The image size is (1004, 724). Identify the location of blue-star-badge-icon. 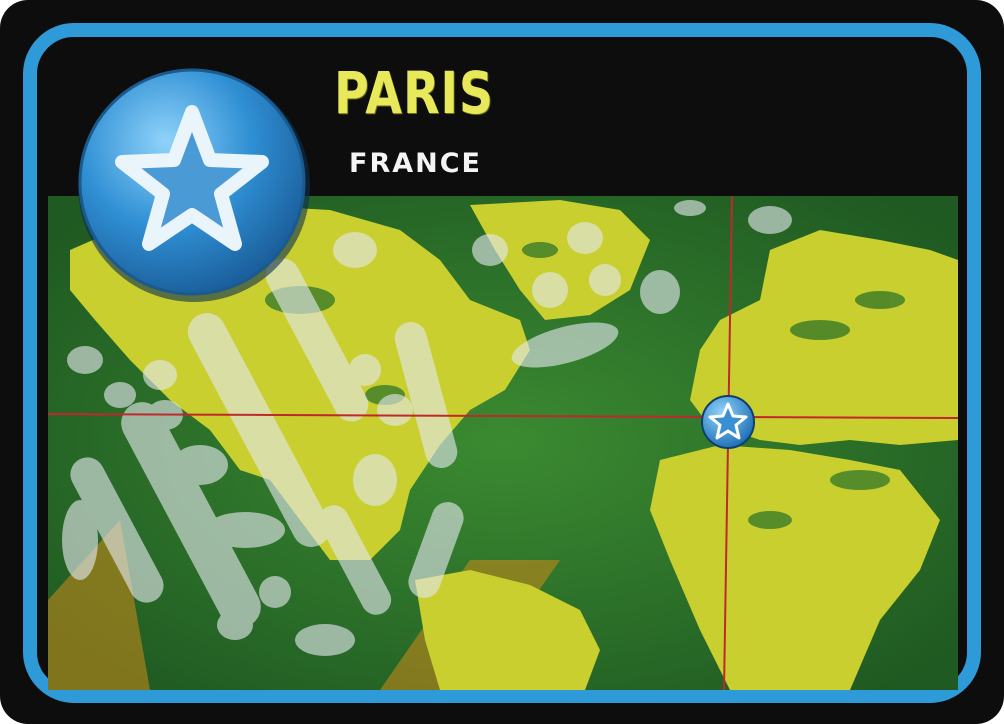
(194, 185).